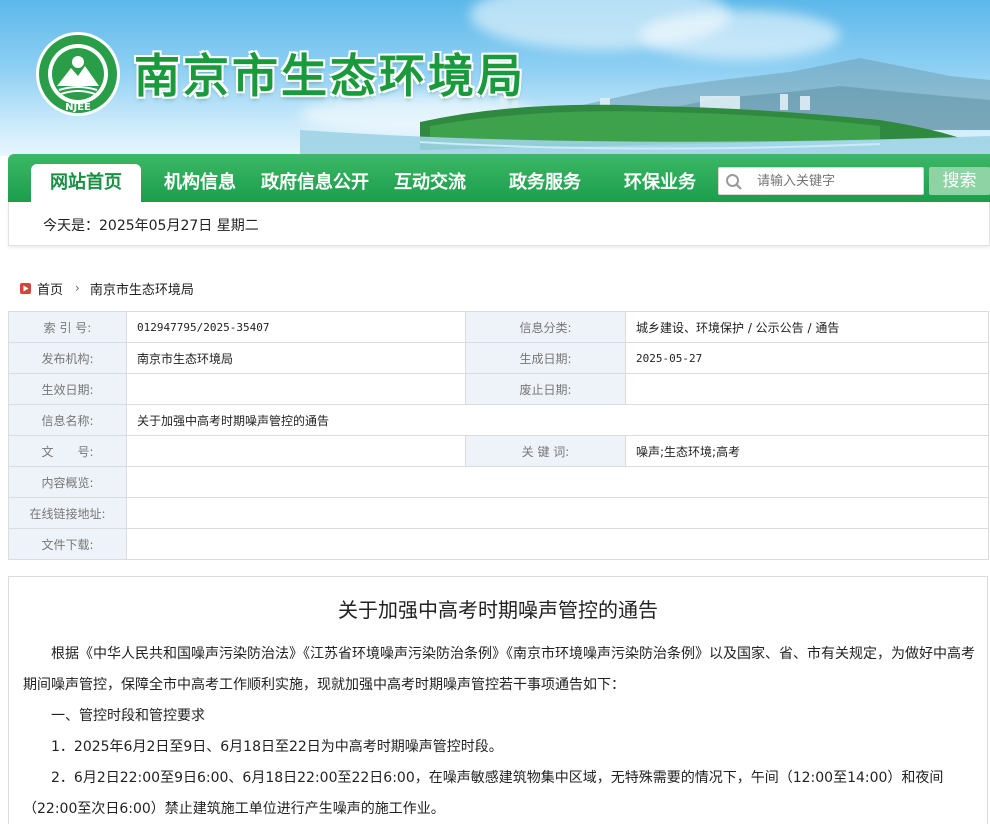  I want to click on effective-date-label: 生效日期:, so click(67, 389).